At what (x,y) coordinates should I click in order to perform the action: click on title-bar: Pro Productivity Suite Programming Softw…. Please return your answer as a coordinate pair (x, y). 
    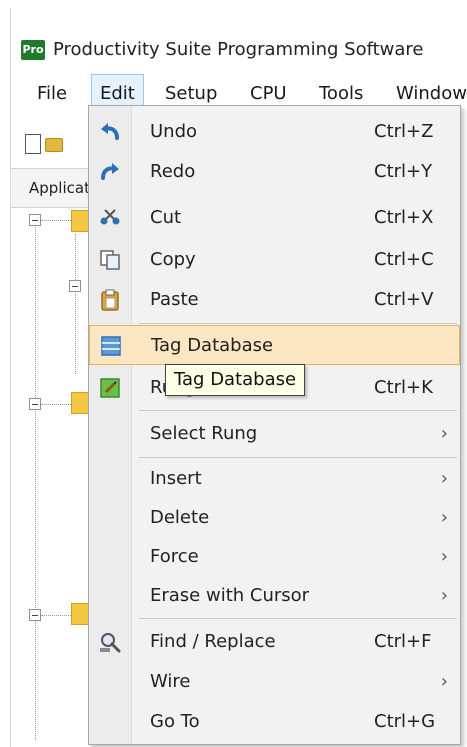
    Looking at the image, I should click on (239, 40).